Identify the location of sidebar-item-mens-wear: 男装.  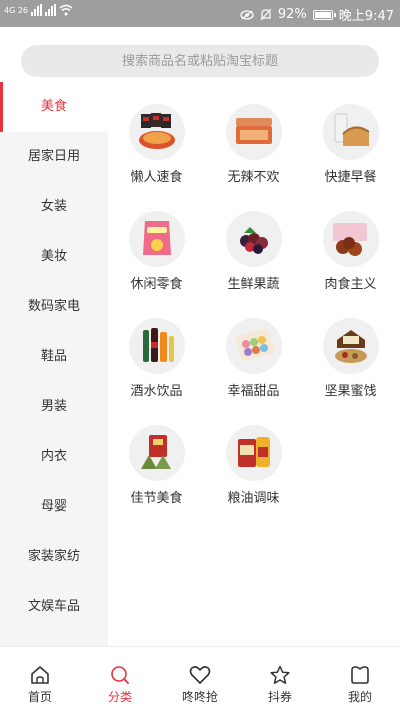
(54, 407).